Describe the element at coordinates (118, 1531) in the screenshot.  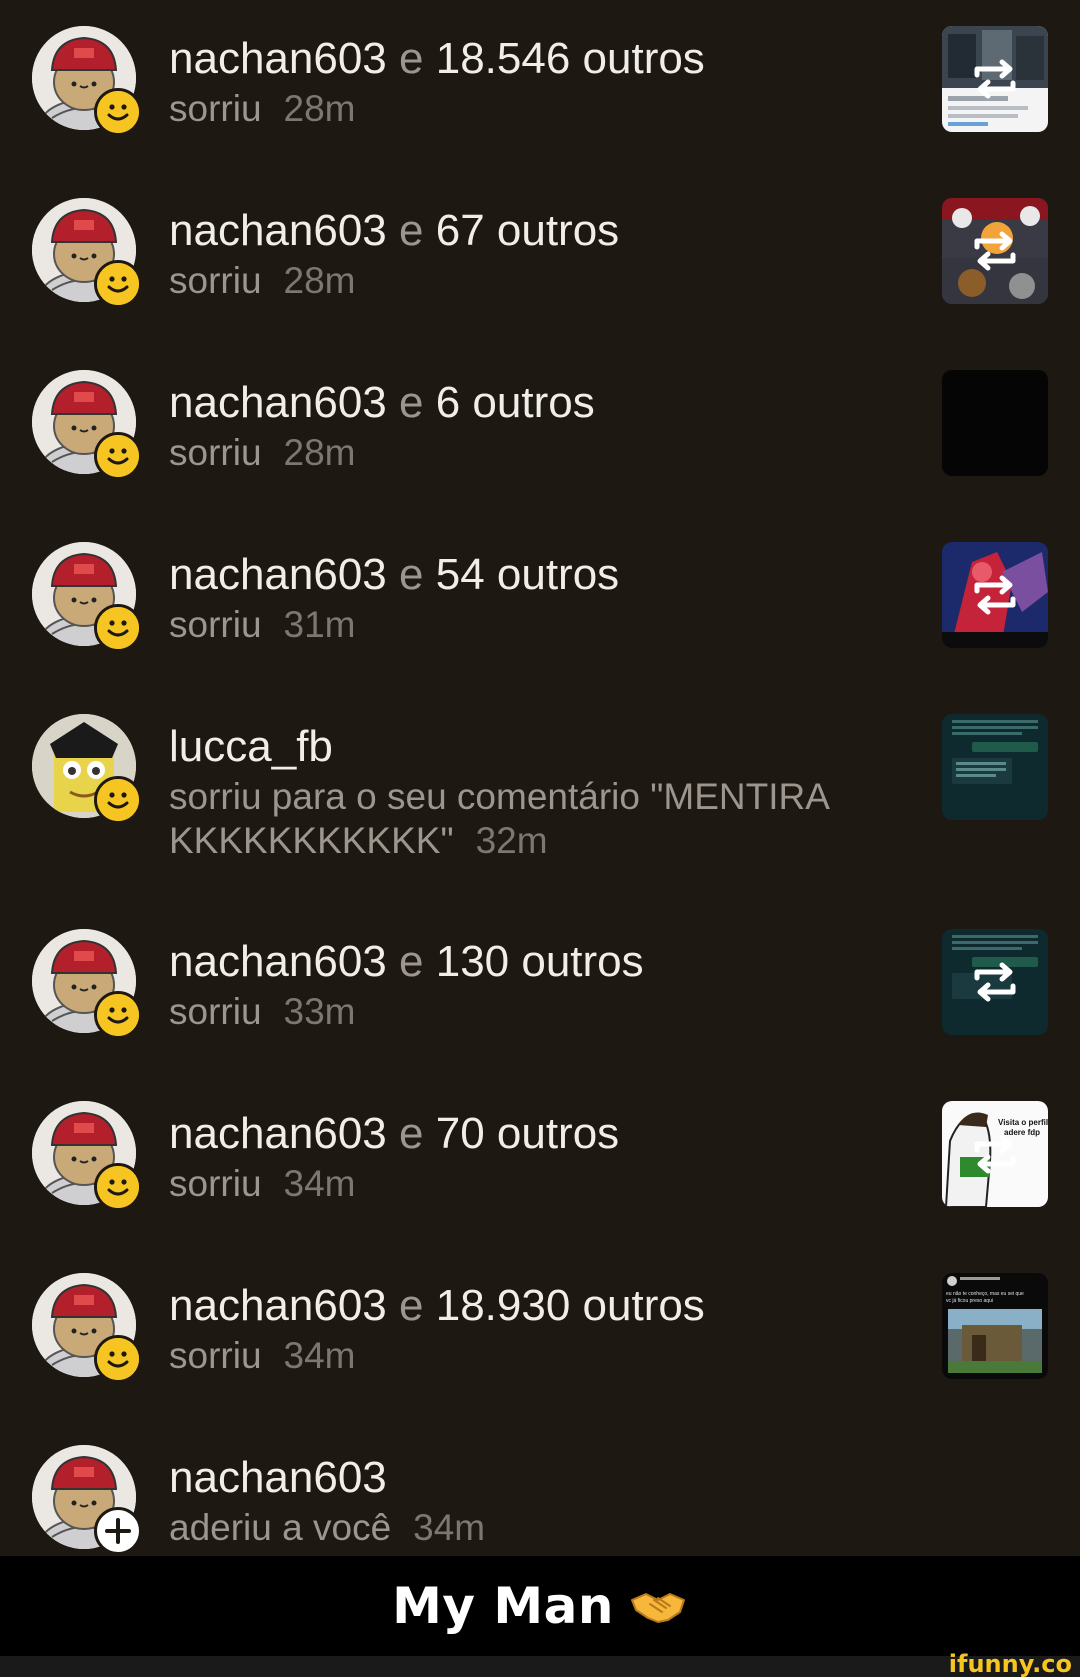
I see `plus-badge-icon` at that location.